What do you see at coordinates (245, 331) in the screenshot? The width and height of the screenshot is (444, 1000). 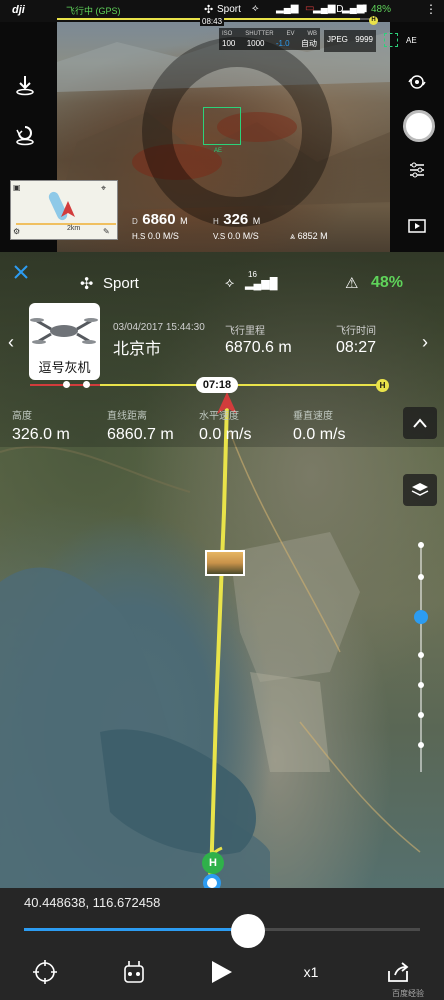 I see `mileage-label: 飞行里程` at bounding box center [245, 331].